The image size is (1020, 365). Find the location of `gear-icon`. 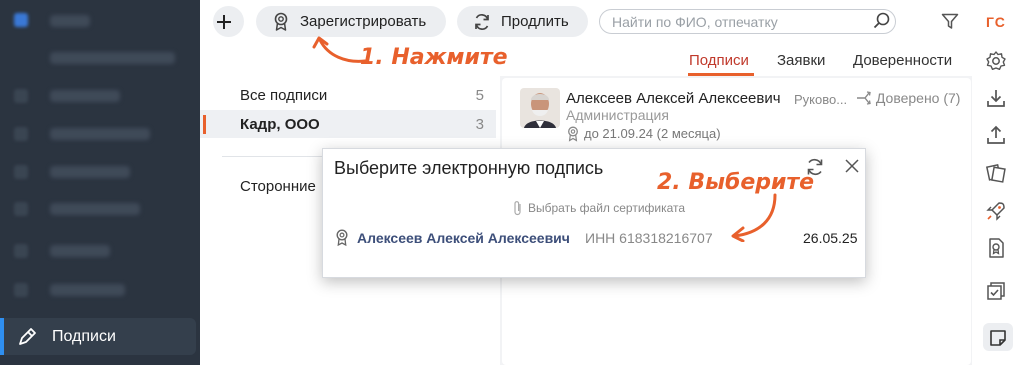

gear-icon is located at coordinates (996, 61).